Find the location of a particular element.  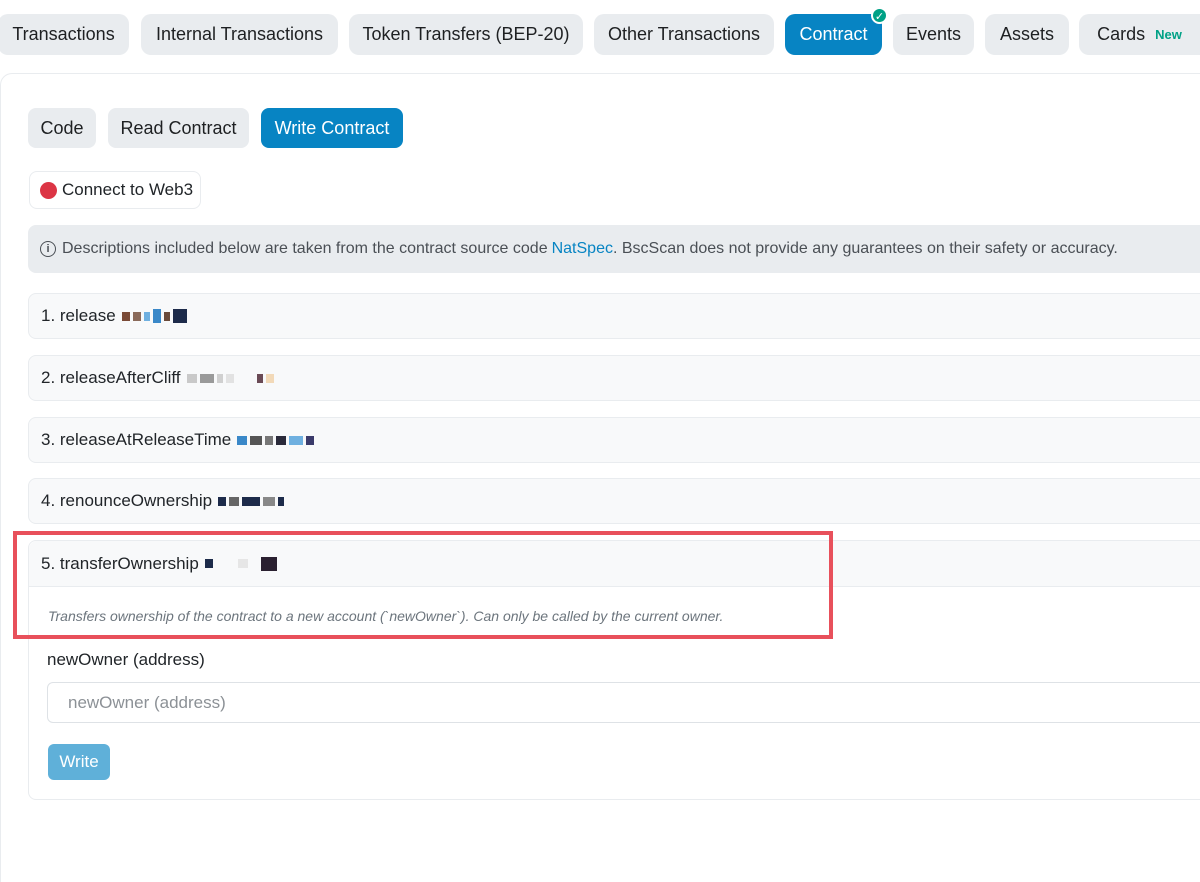

function-label: 3. releaseAtReleaseTime is located at coordinates (136, 439).